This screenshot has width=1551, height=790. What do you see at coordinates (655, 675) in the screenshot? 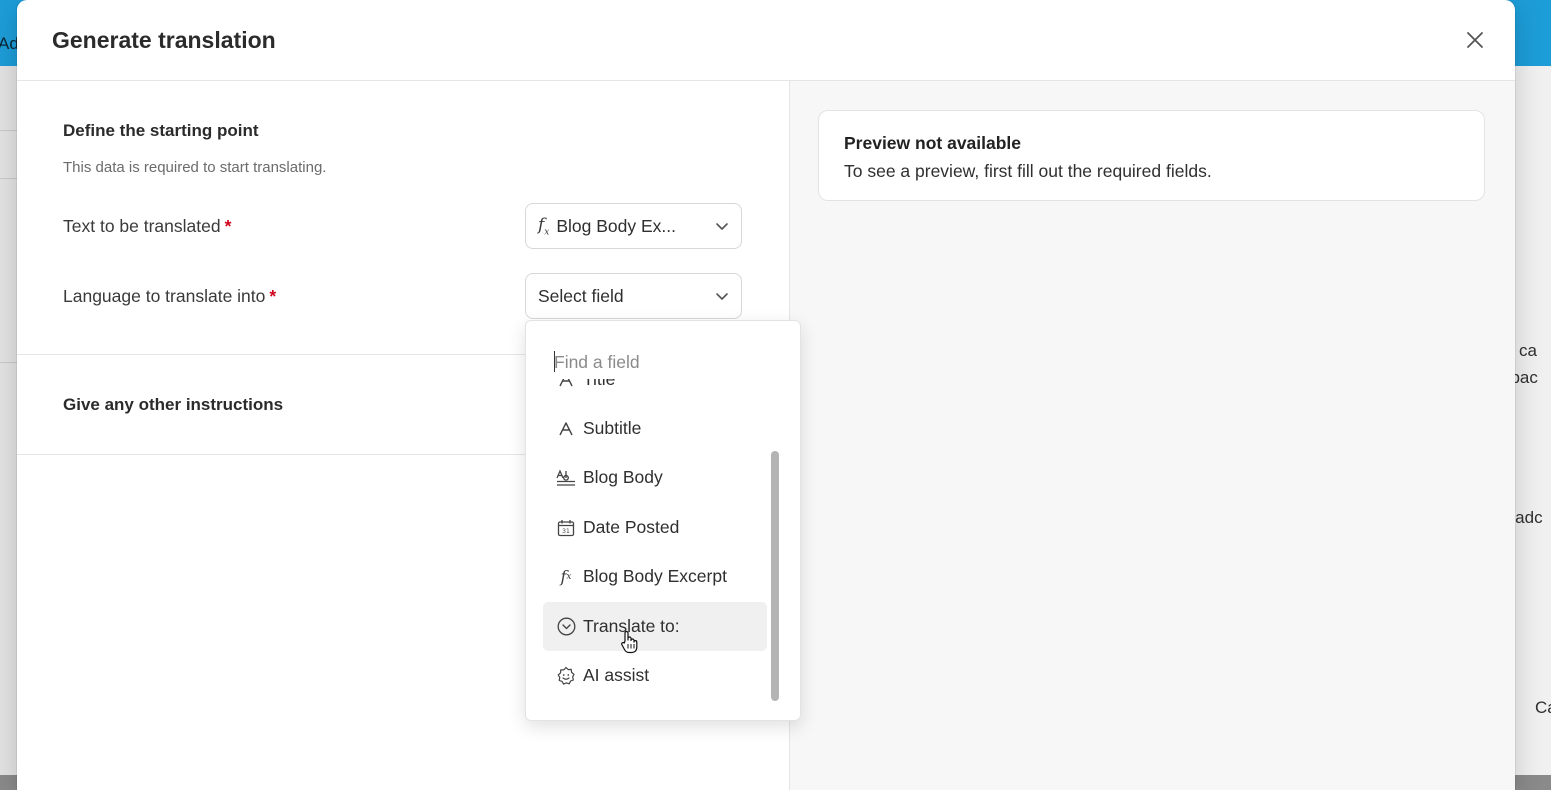
I see `field-option-ai-assist: AI assist` at bounding box center [655, 675].